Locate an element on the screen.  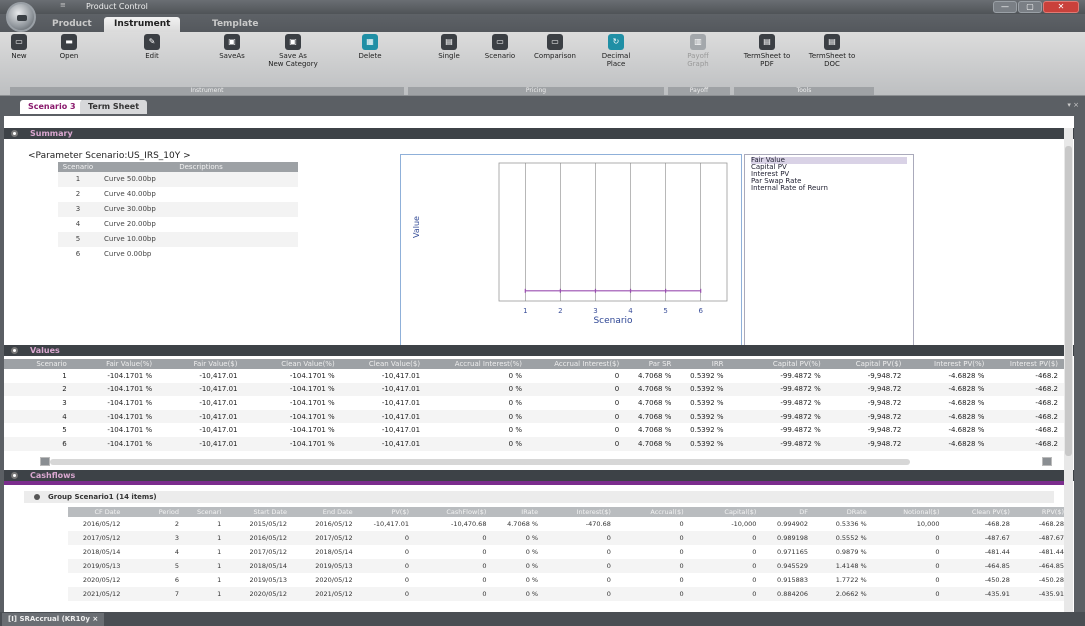
termsheet-pdf-button: ▤ TermSheet to PDF is located at coordinates (767, 51).